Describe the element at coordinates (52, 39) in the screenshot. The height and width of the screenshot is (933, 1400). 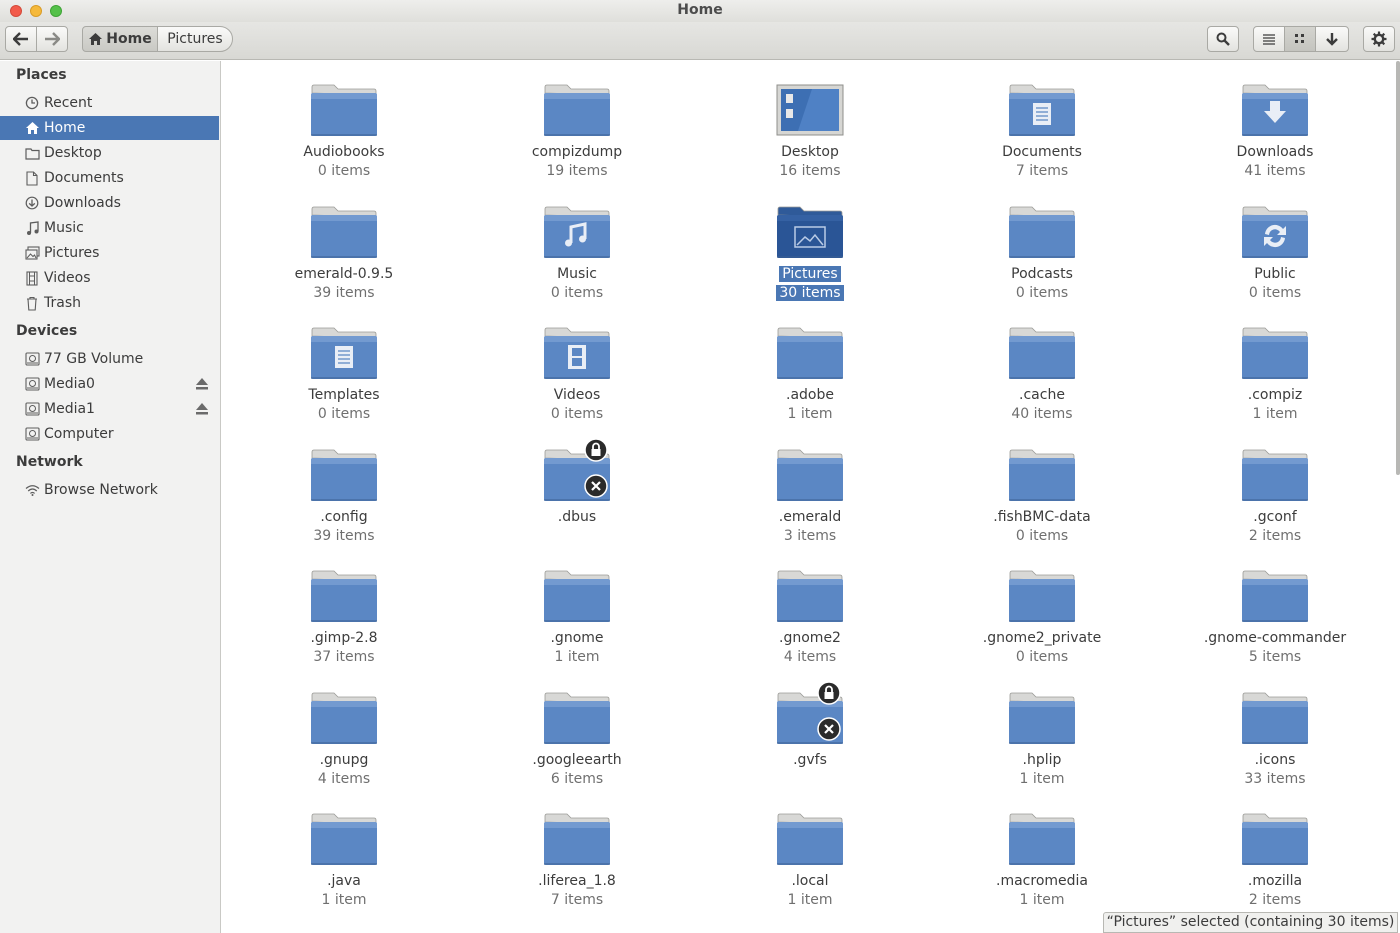
I see `forward-button` at that location.